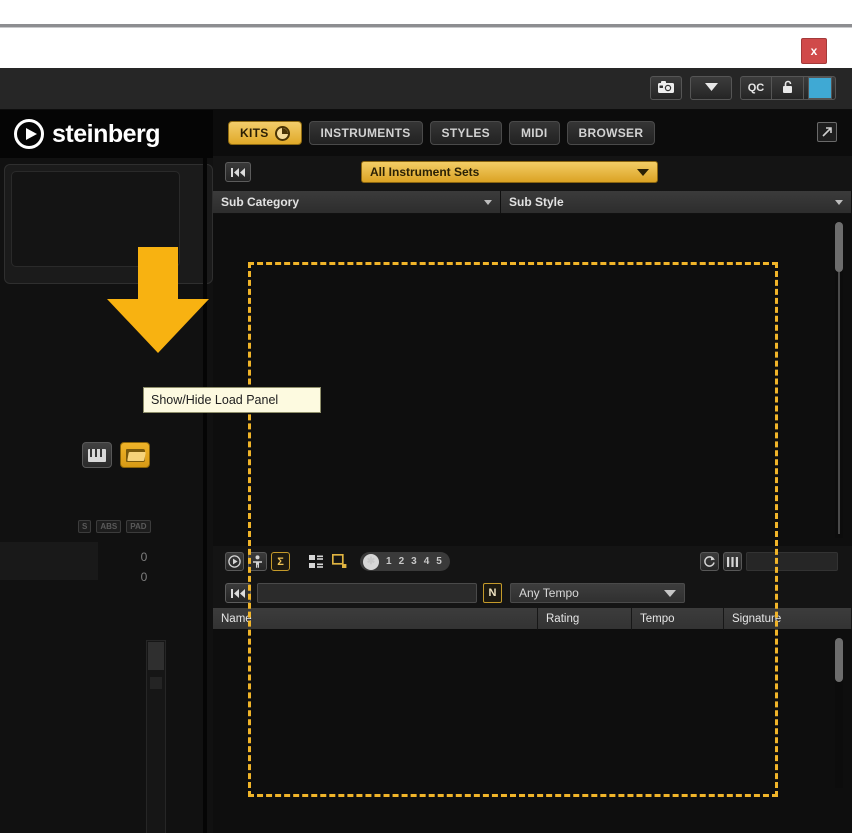  I want to click on keyboard-view-button, so click(97, 455).